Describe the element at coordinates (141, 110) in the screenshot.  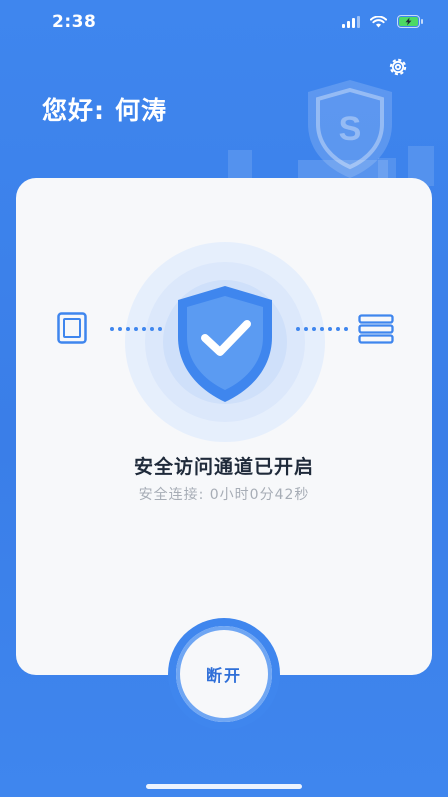
I see `user-name: 何涛` at that location.